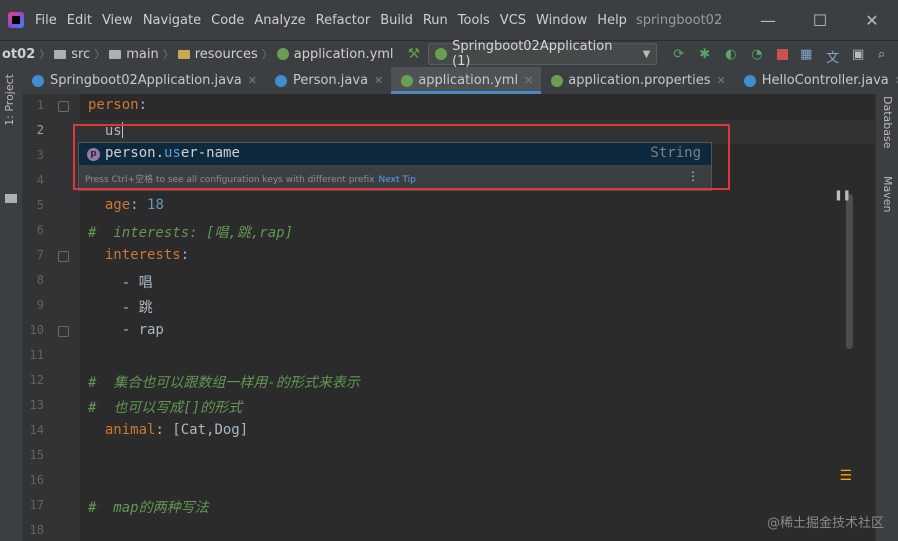 This screenshot has height=541, width=898. Describe the element at coordinates (139, 205) in the screenshot. I see `yaml-sep: :` at that location.